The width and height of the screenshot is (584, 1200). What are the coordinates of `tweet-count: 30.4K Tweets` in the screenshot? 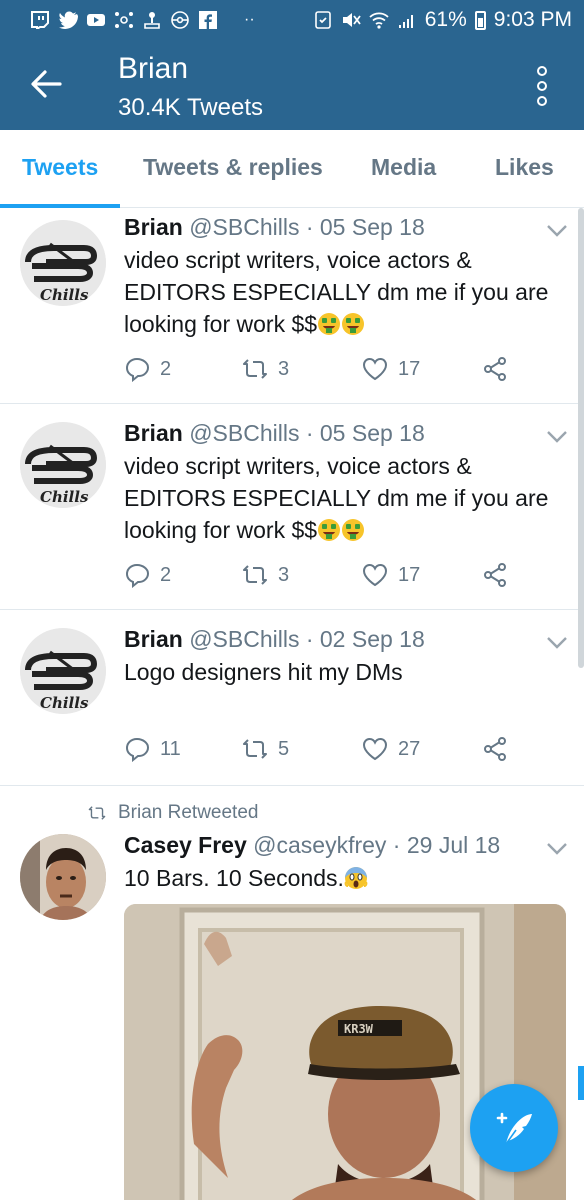 It's located at (190, 107).